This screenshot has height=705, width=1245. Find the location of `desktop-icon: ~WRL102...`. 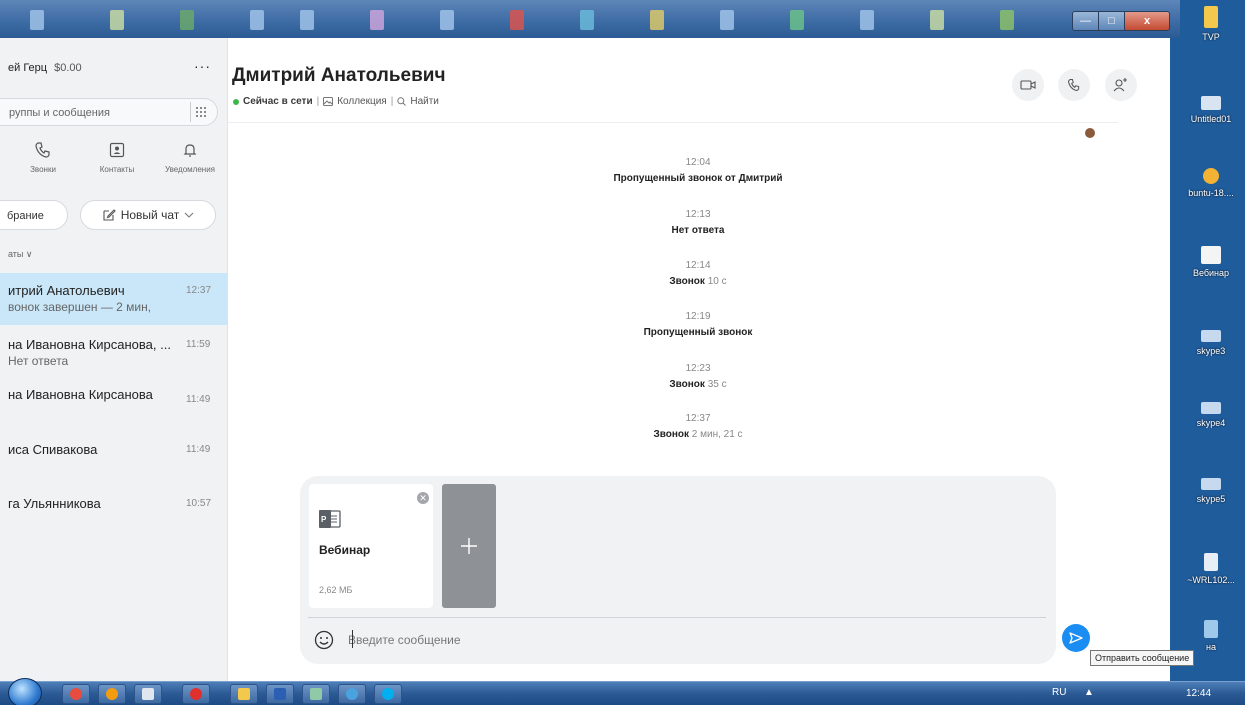

desktop-icon: ~WRL102... is located at coordinates (1211, 569).